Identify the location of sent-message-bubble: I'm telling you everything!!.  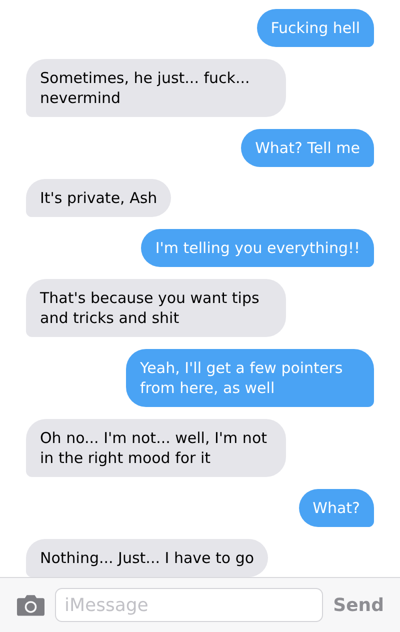
(257, 248).